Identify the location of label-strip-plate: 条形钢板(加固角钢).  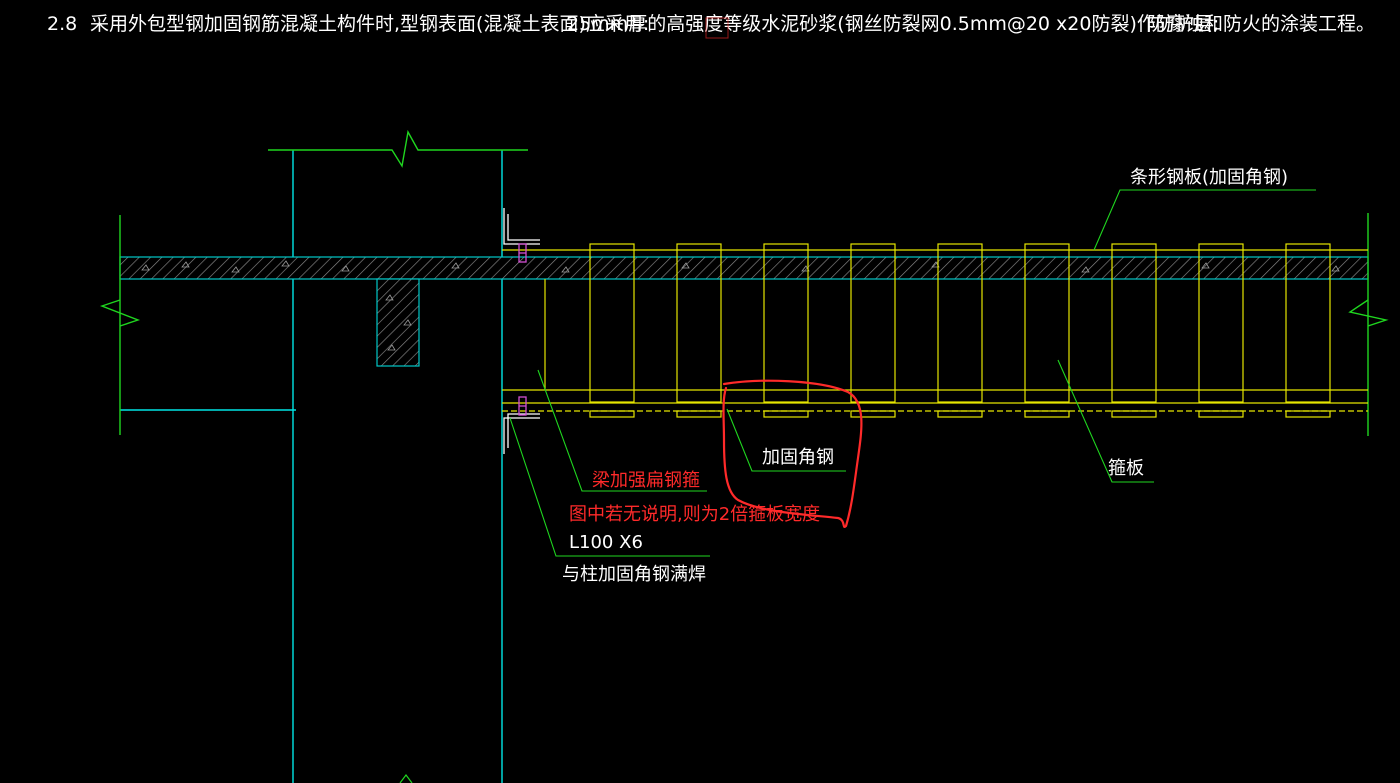
(1209, 177).